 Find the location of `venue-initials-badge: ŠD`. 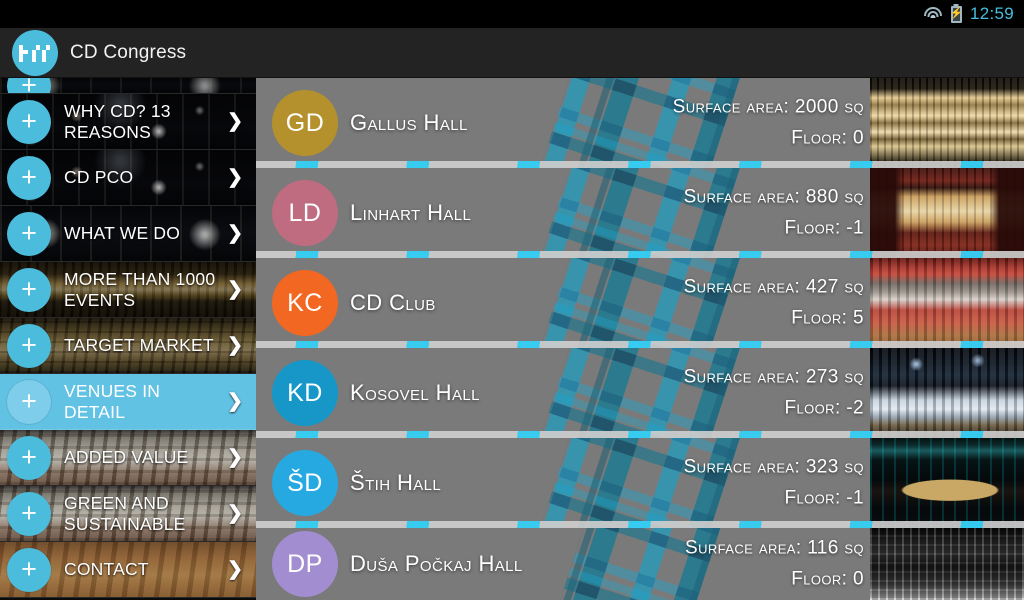

venue-initials-badge: ŠD is located at coordinates (305, 483).